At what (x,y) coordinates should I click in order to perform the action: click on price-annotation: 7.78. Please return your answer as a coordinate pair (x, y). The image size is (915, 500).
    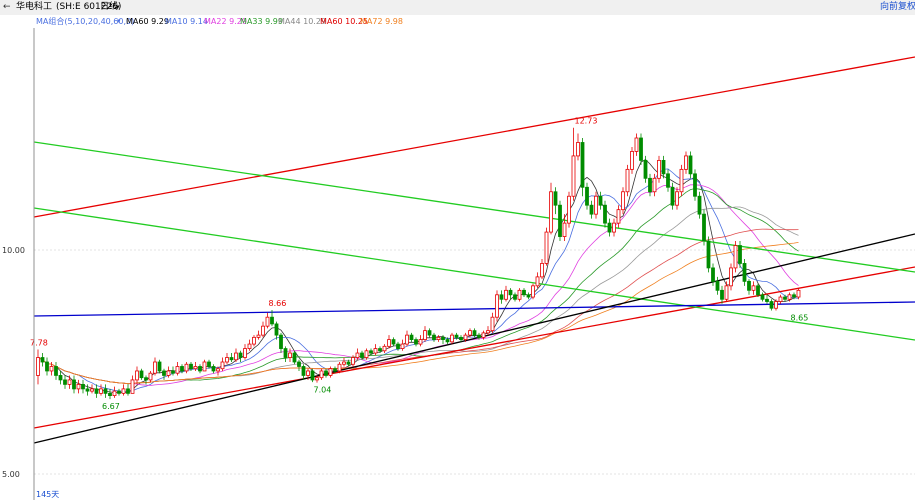
    Looking at the image, I should click on (39, 342).